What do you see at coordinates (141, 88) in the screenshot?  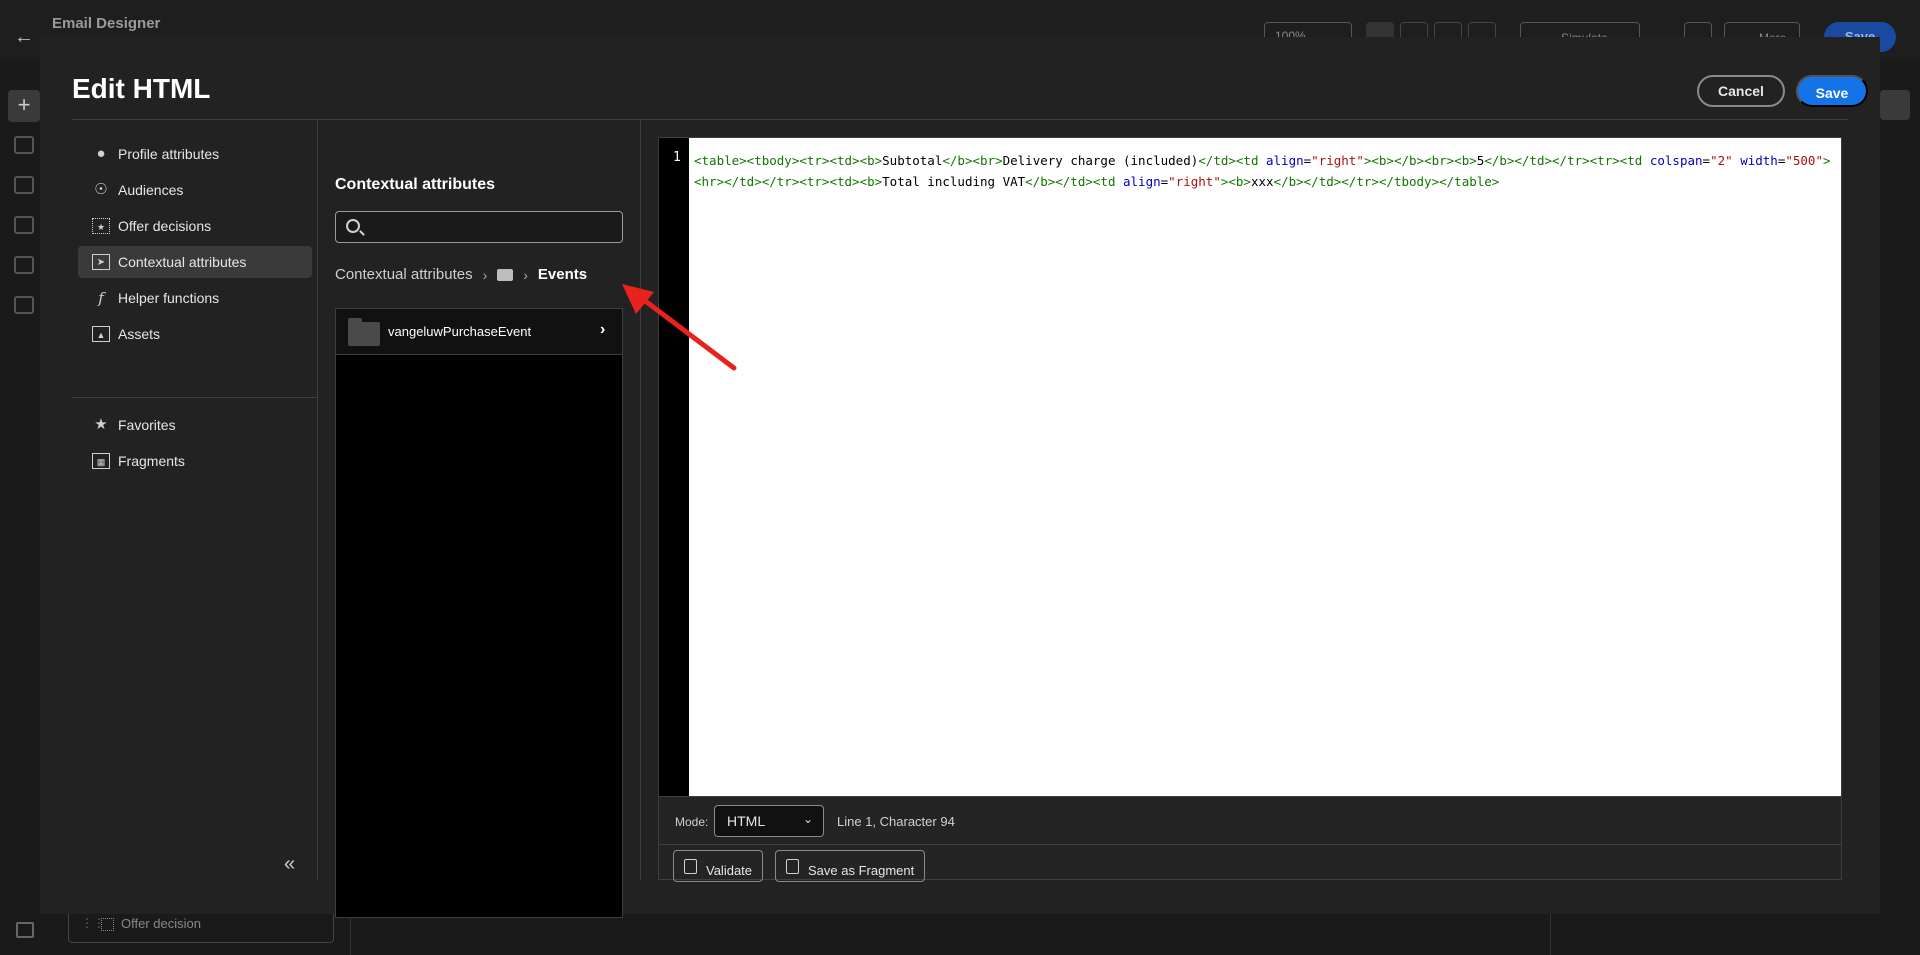 I see `modal-title: Edit HTML` at bounding box center [141, 88].